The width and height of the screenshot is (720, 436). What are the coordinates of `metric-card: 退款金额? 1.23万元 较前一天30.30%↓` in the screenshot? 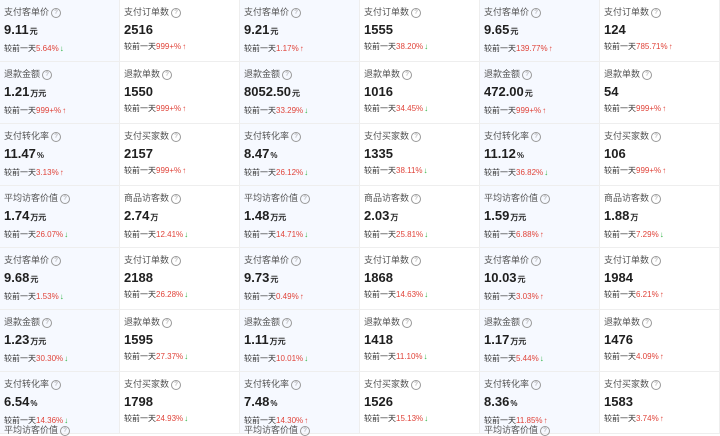 It's located at (60, 341).